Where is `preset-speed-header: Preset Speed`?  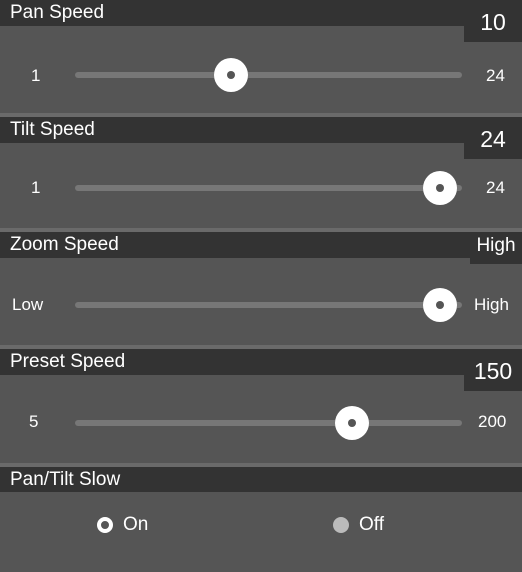
preset-speed-header: Preset Speed is located at coordinates (261, 362).